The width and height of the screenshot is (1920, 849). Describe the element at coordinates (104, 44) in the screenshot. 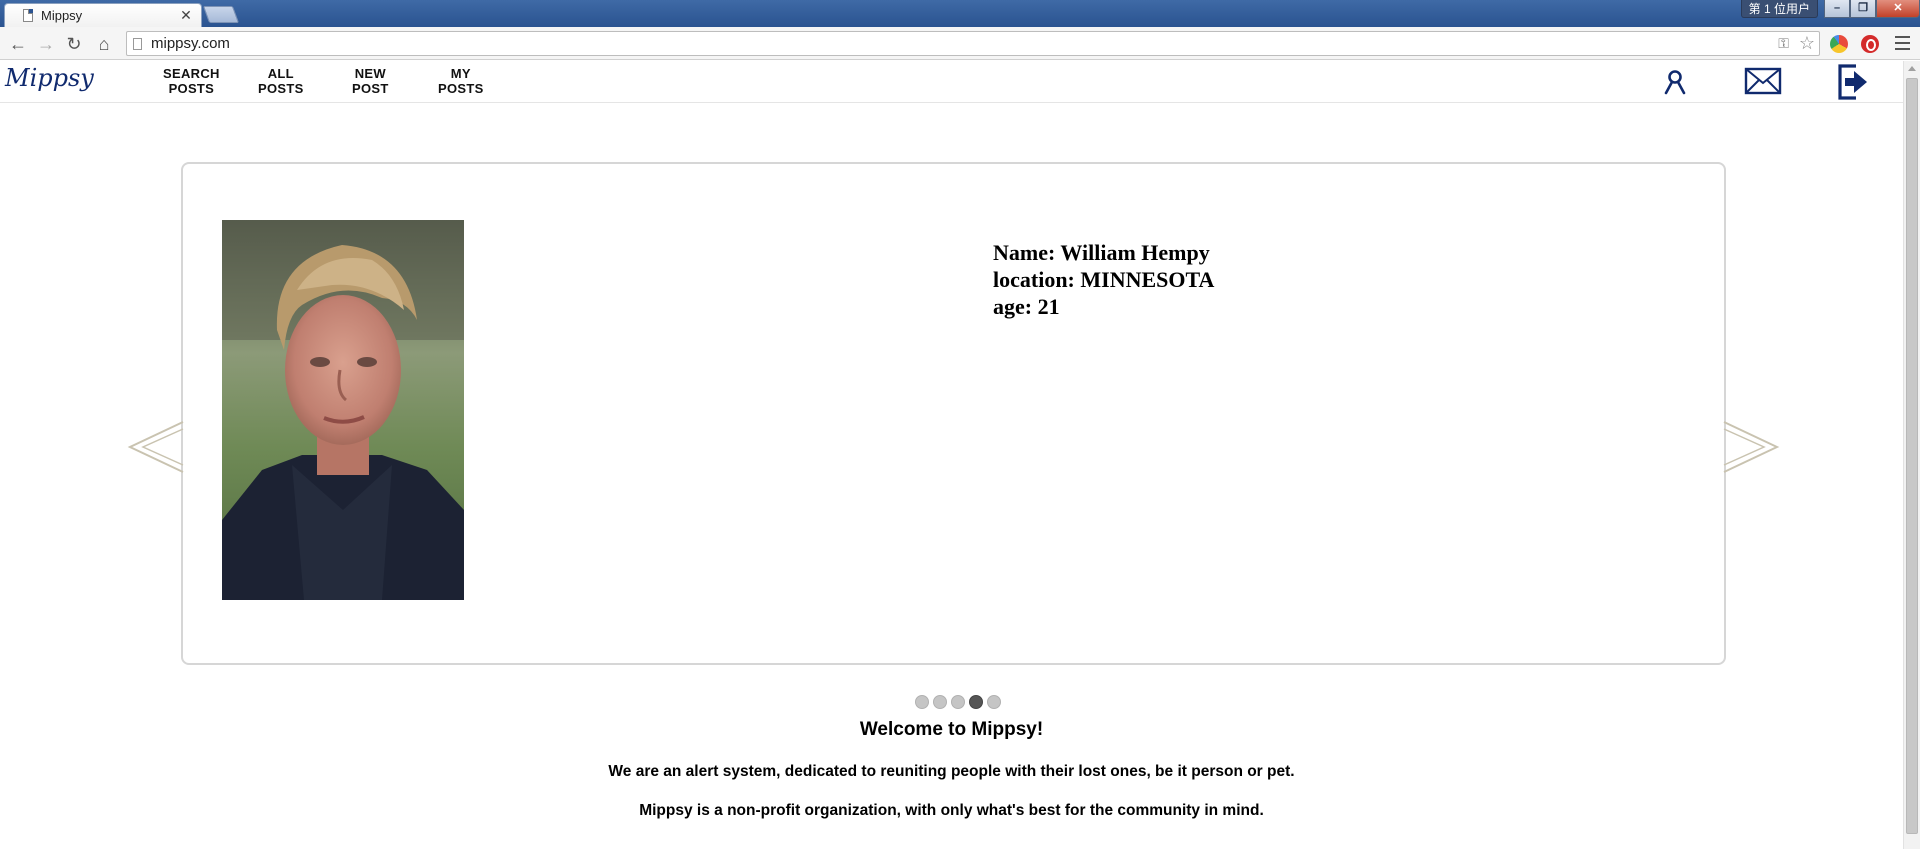

I see `home-icon: ⌂` at that location.